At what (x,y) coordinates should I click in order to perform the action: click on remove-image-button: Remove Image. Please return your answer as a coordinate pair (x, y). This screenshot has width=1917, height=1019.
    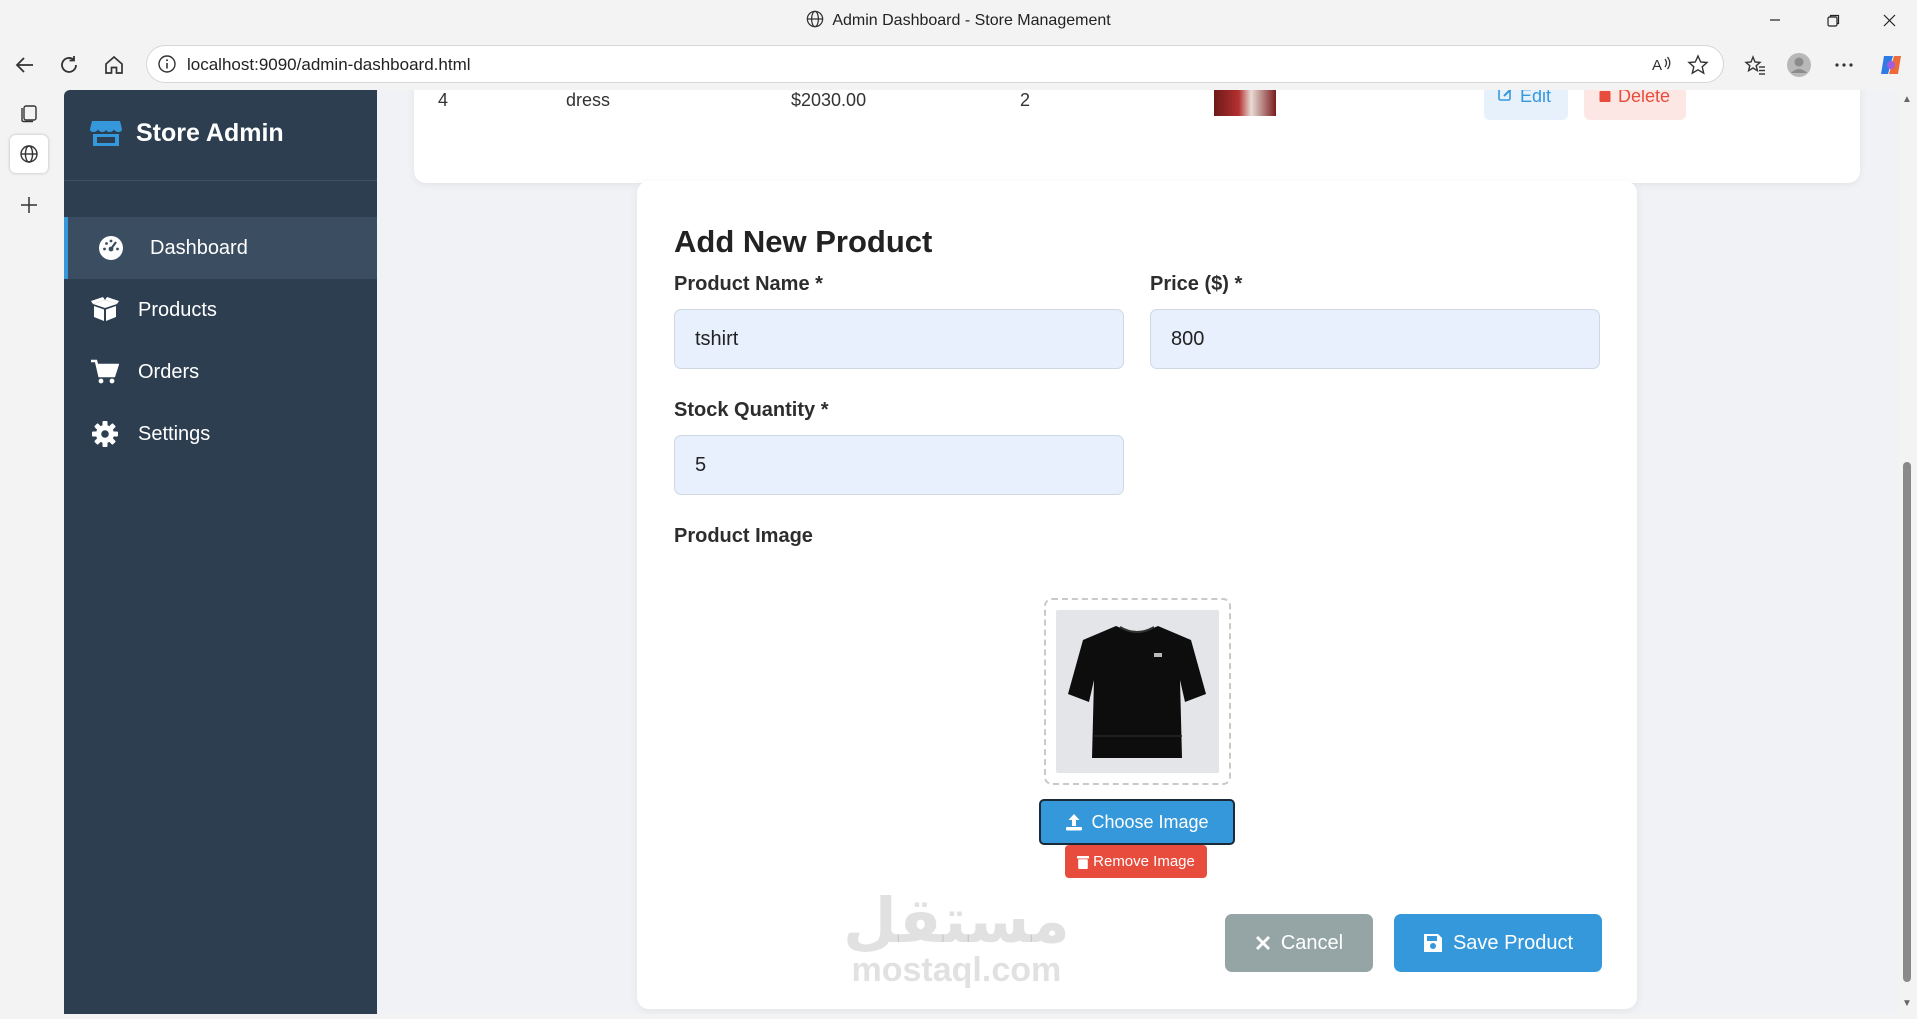
    Looking at the image, I should click on (1136, 861).